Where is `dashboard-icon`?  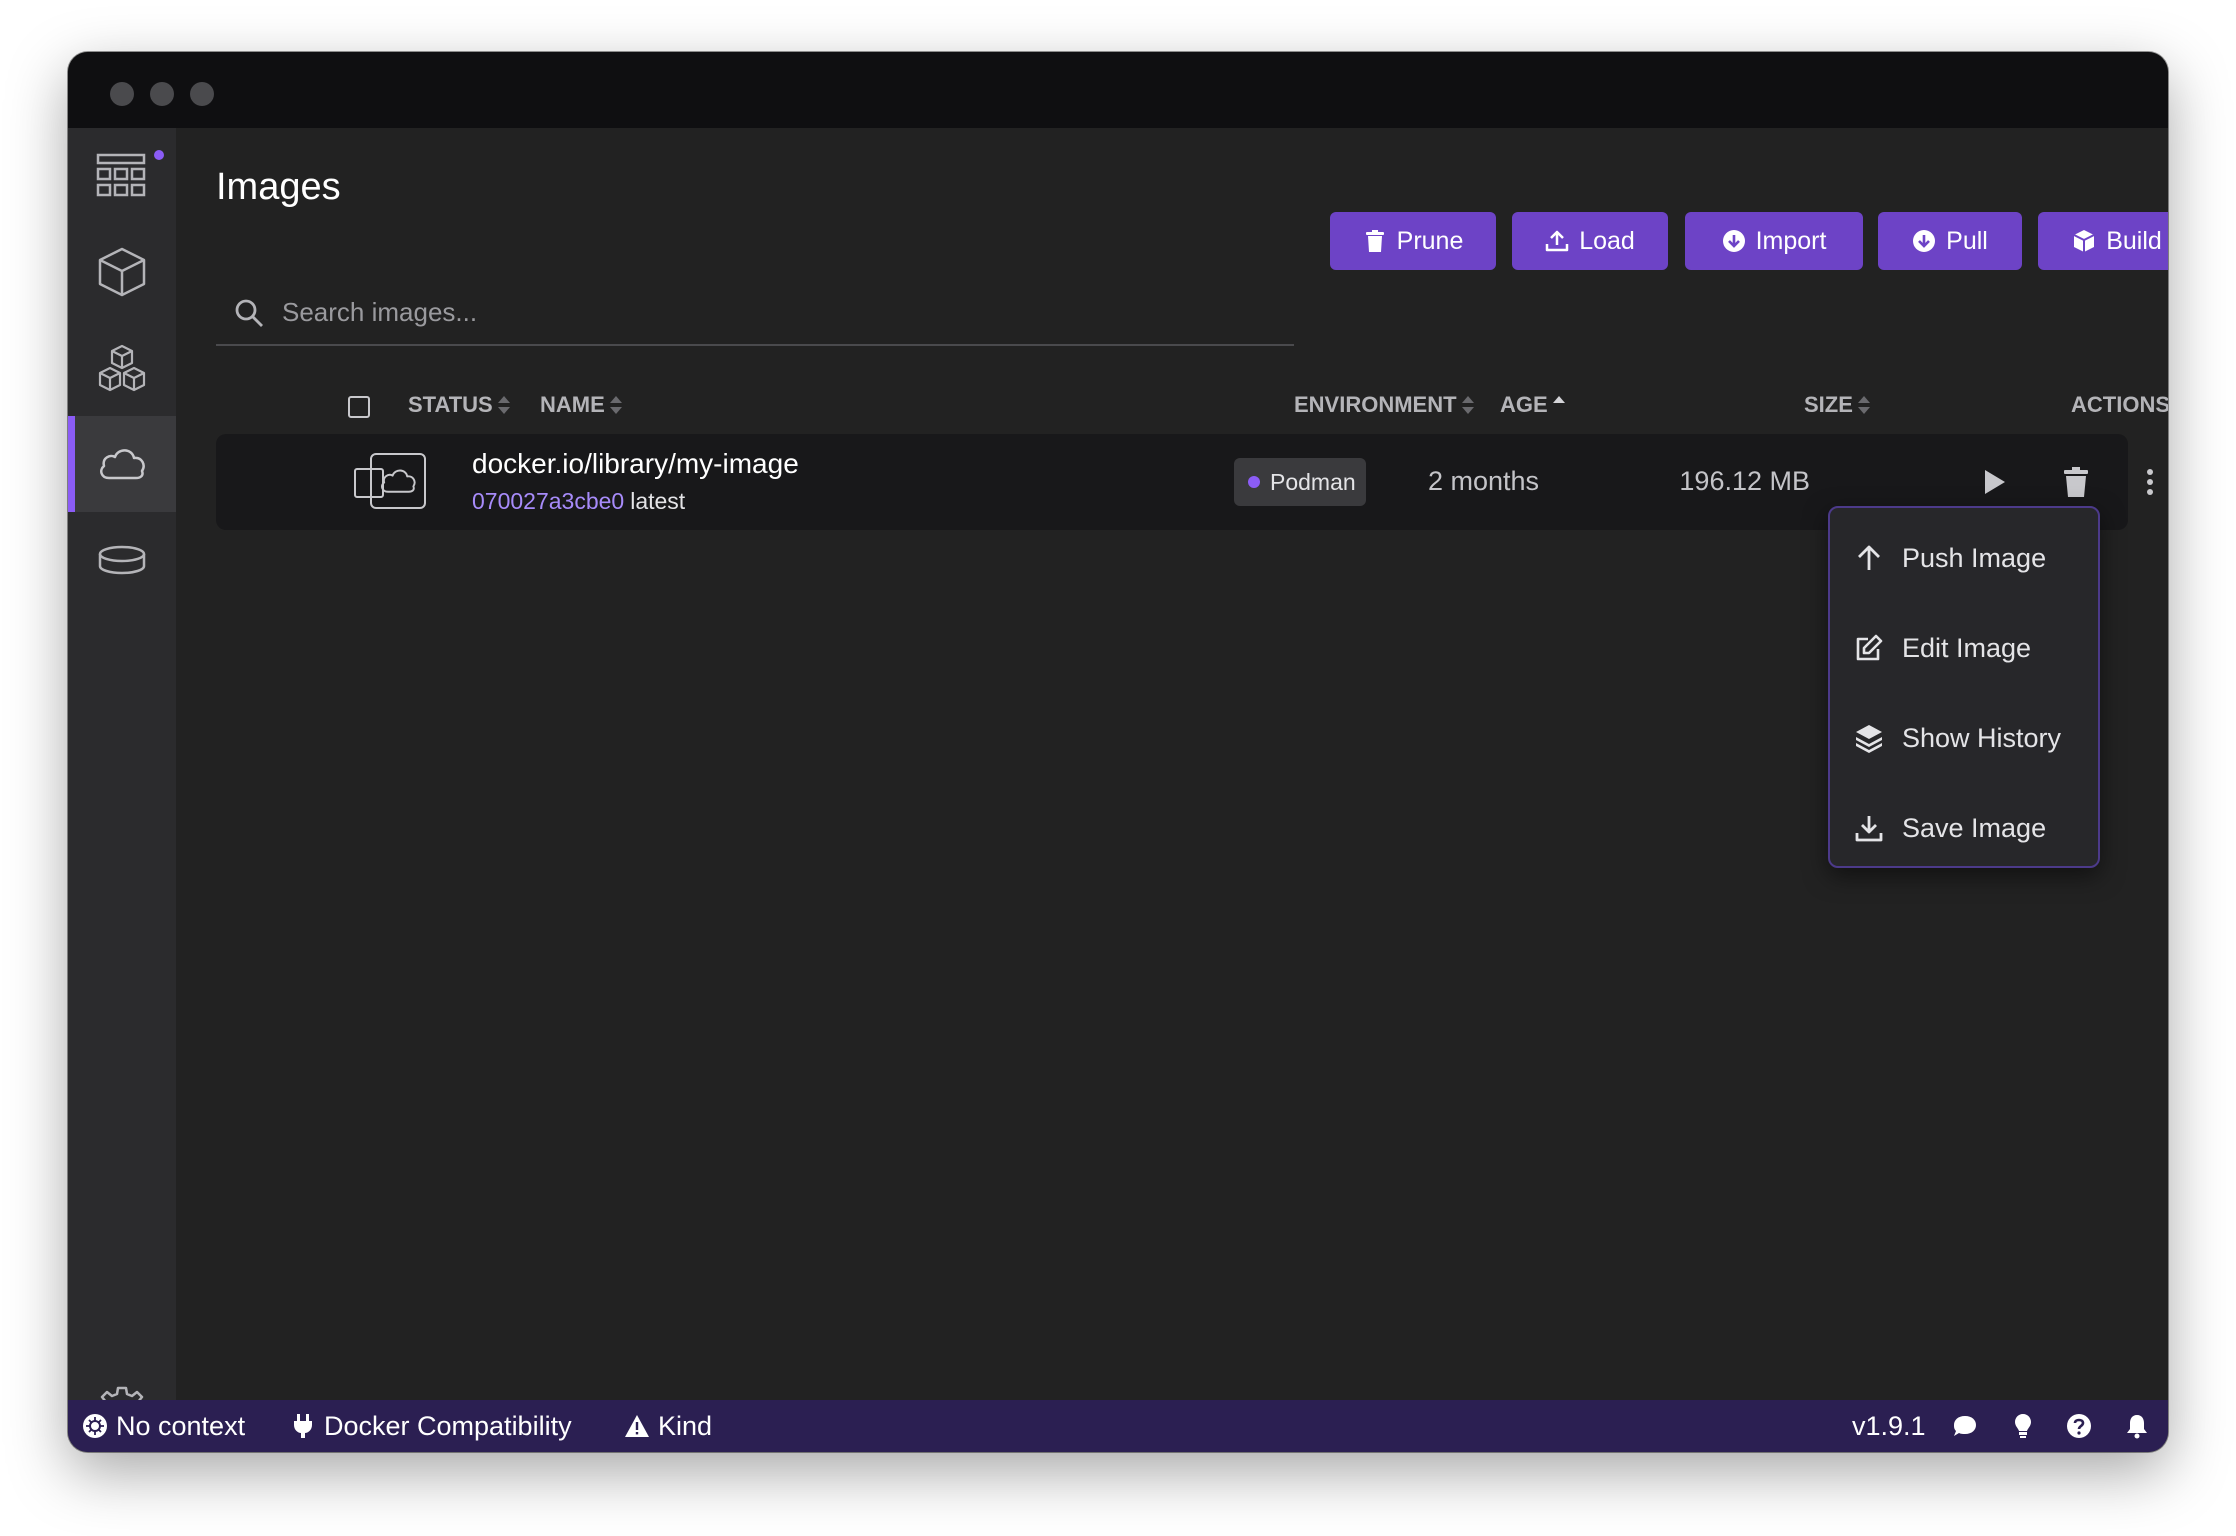 dashboard-icon is located at coordinates (121, 175).